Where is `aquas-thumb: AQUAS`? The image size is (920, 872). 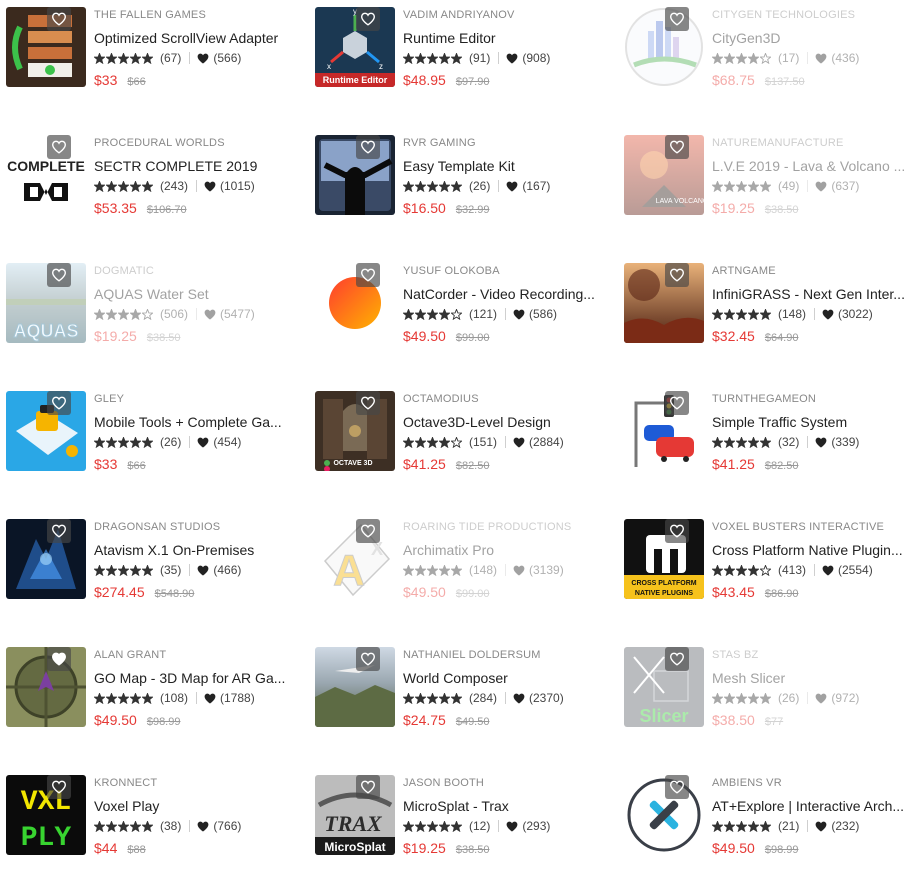
aquas-thumb: AQUAS is located at coordinates (46, 303).